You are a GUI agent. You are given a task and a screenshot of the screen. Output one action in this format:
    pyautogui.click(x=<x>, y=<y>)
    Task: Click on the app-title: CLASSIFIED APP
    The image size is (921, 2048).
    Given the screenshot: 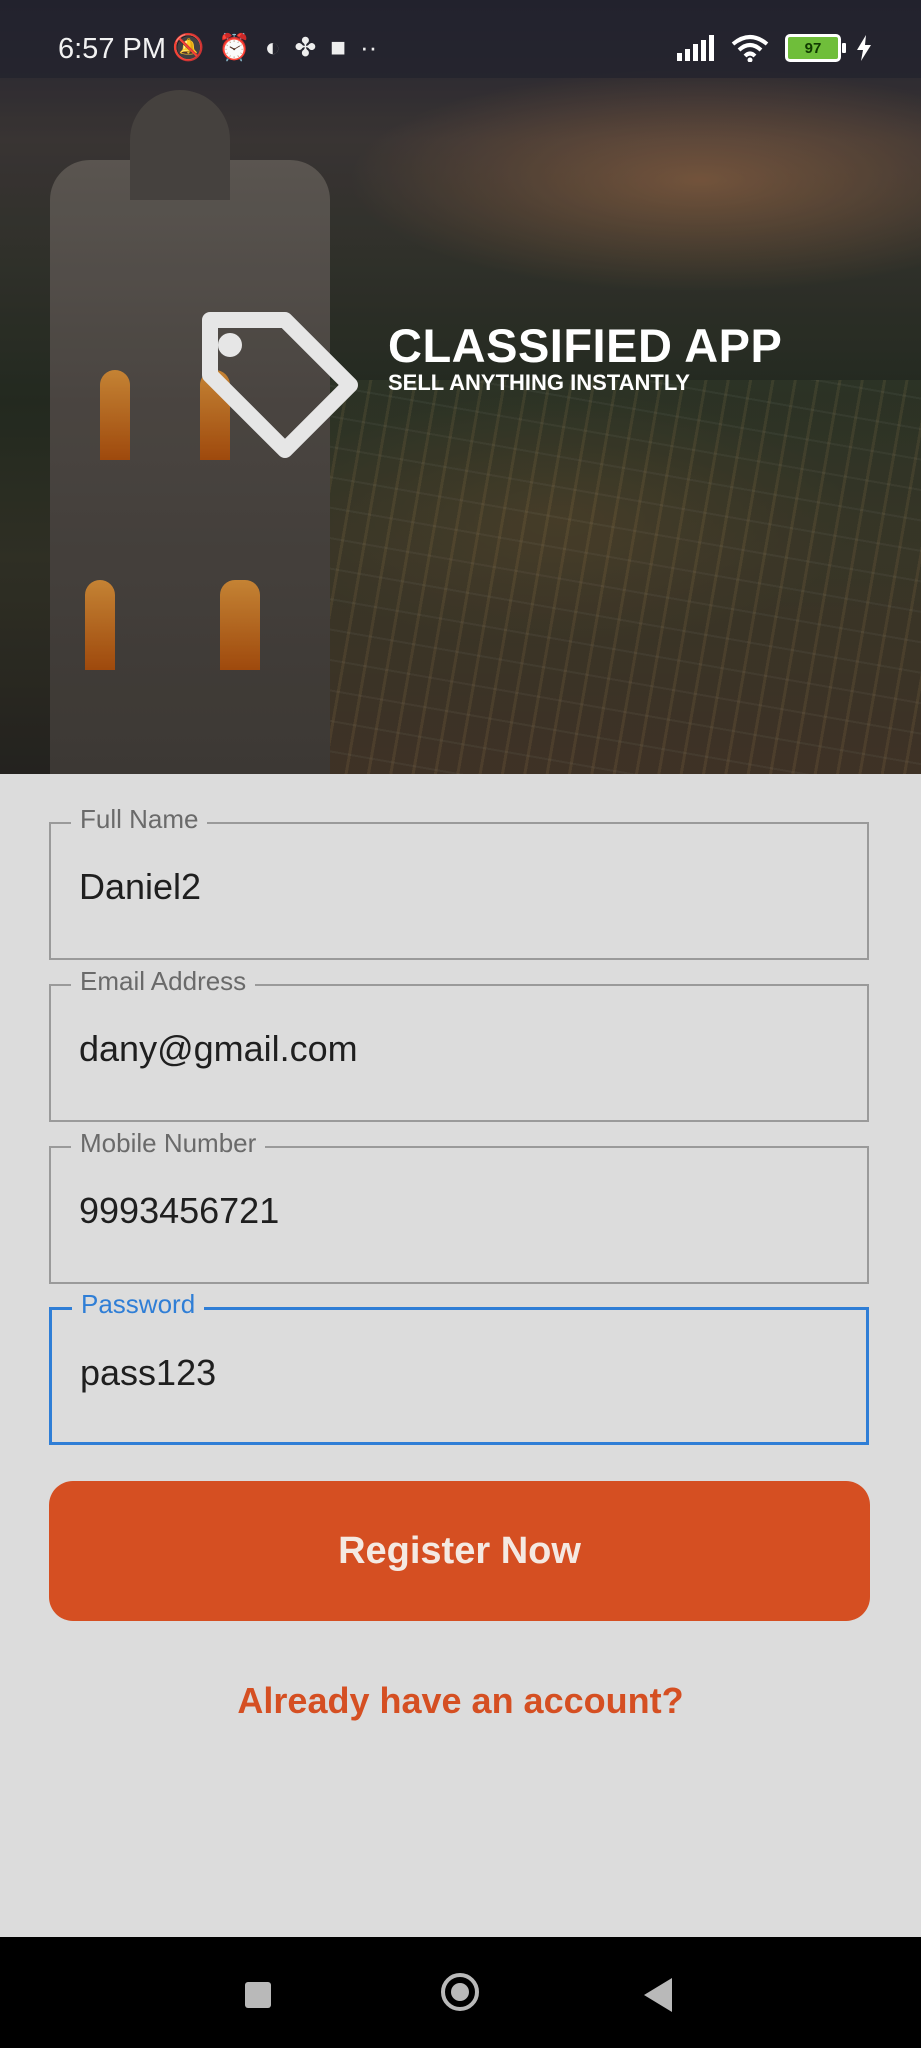 What is the action you would take?
    pyautogui.click(x=585, y=345)
    